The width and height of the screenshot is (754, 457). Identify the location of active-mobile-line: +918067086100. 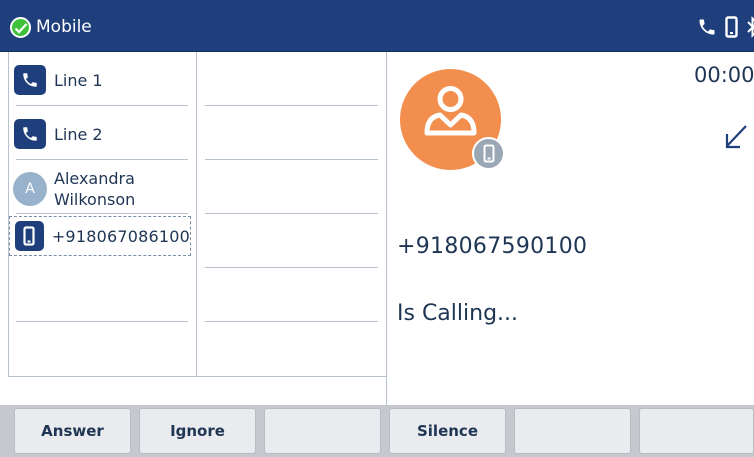
(100, 236).